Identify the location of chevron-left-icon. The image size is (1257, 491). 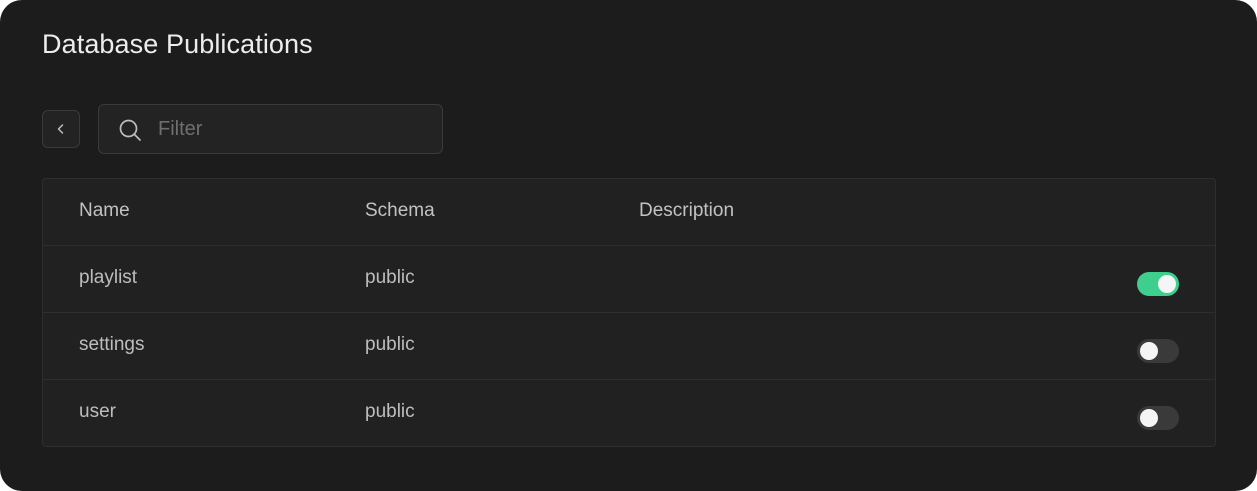
(60, 129).